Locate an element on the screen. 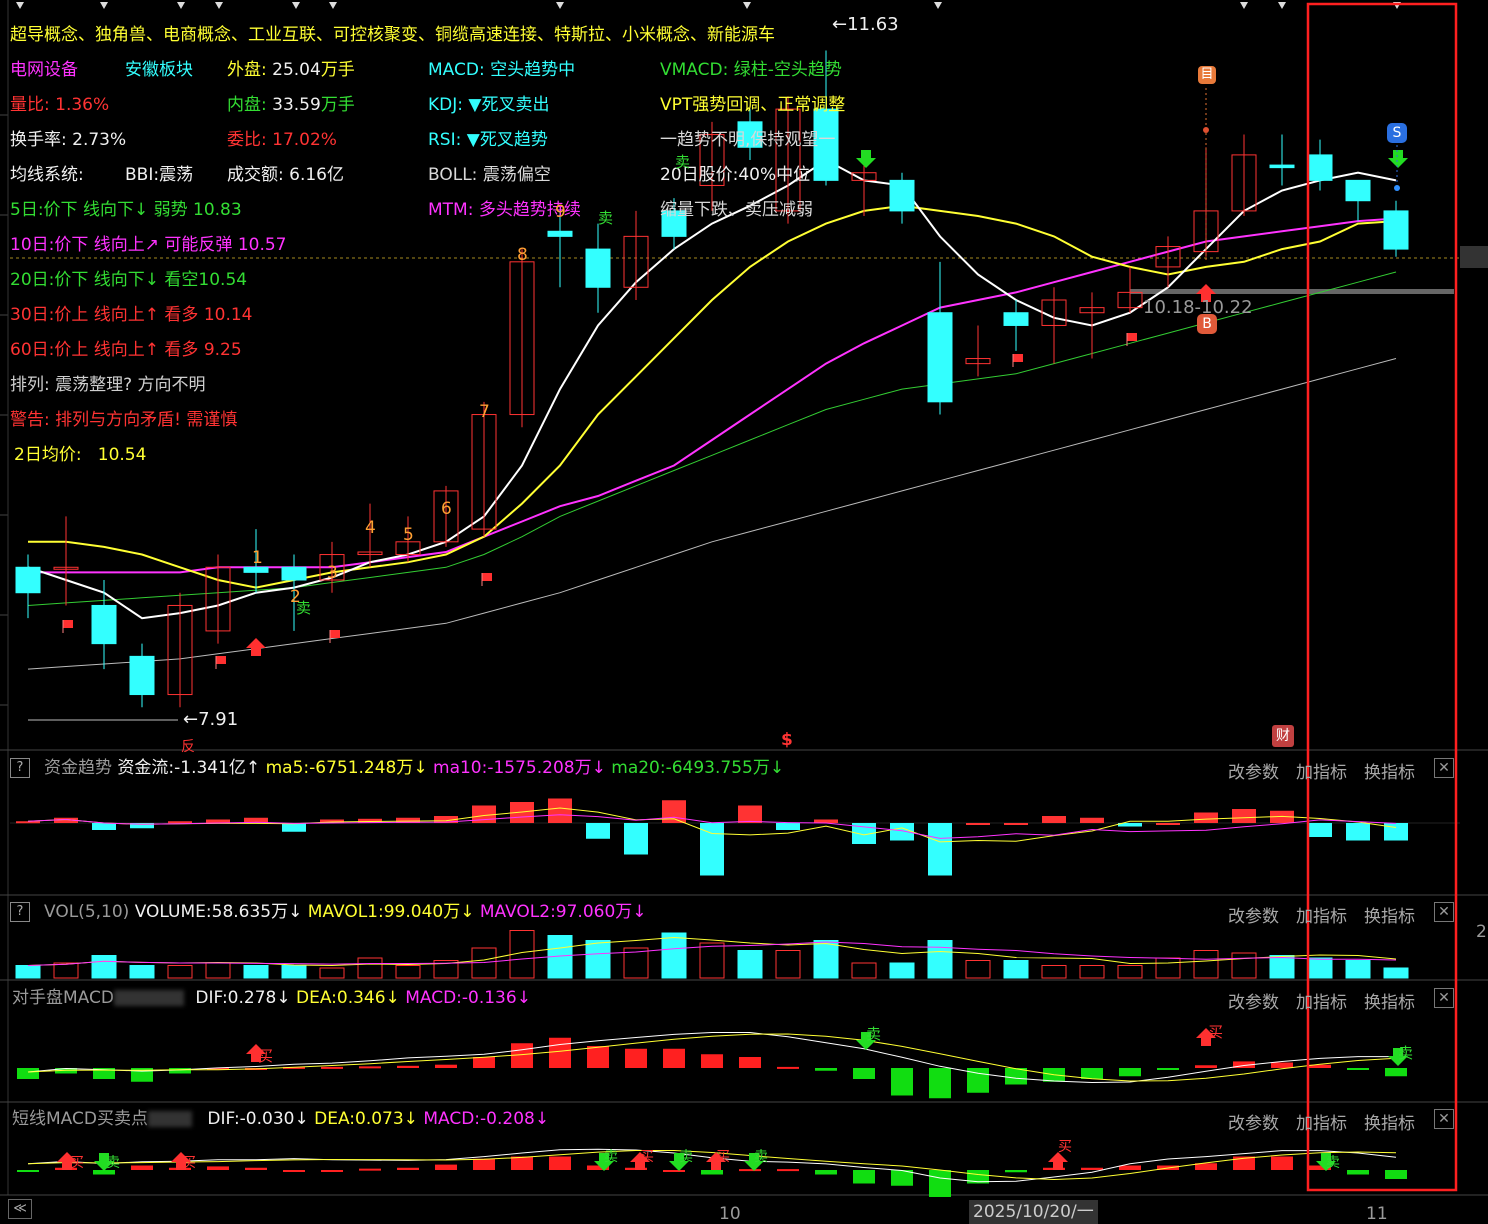 Image resolution: width=1488 pixels, height=1224 pixels. volume-note: 缩量下跌、卖压减弱 is located at coordinates (736, 210).